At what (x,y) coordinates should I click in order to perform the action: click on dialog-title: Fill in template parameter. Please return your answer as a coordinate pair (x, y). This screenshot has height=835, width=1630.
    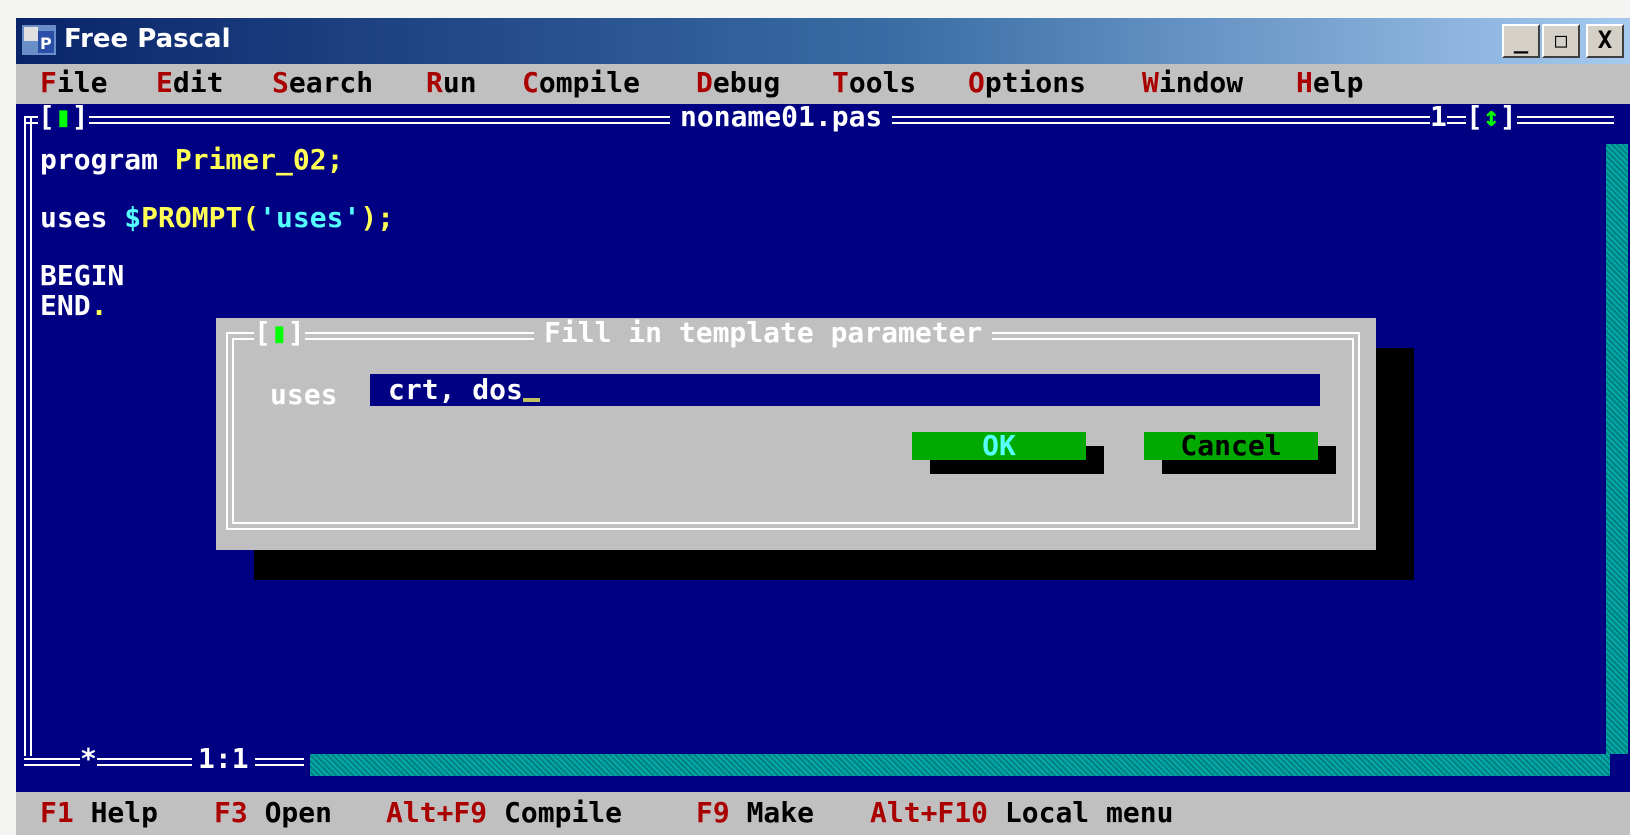
    Looking at the image, I should click on (763, 333).